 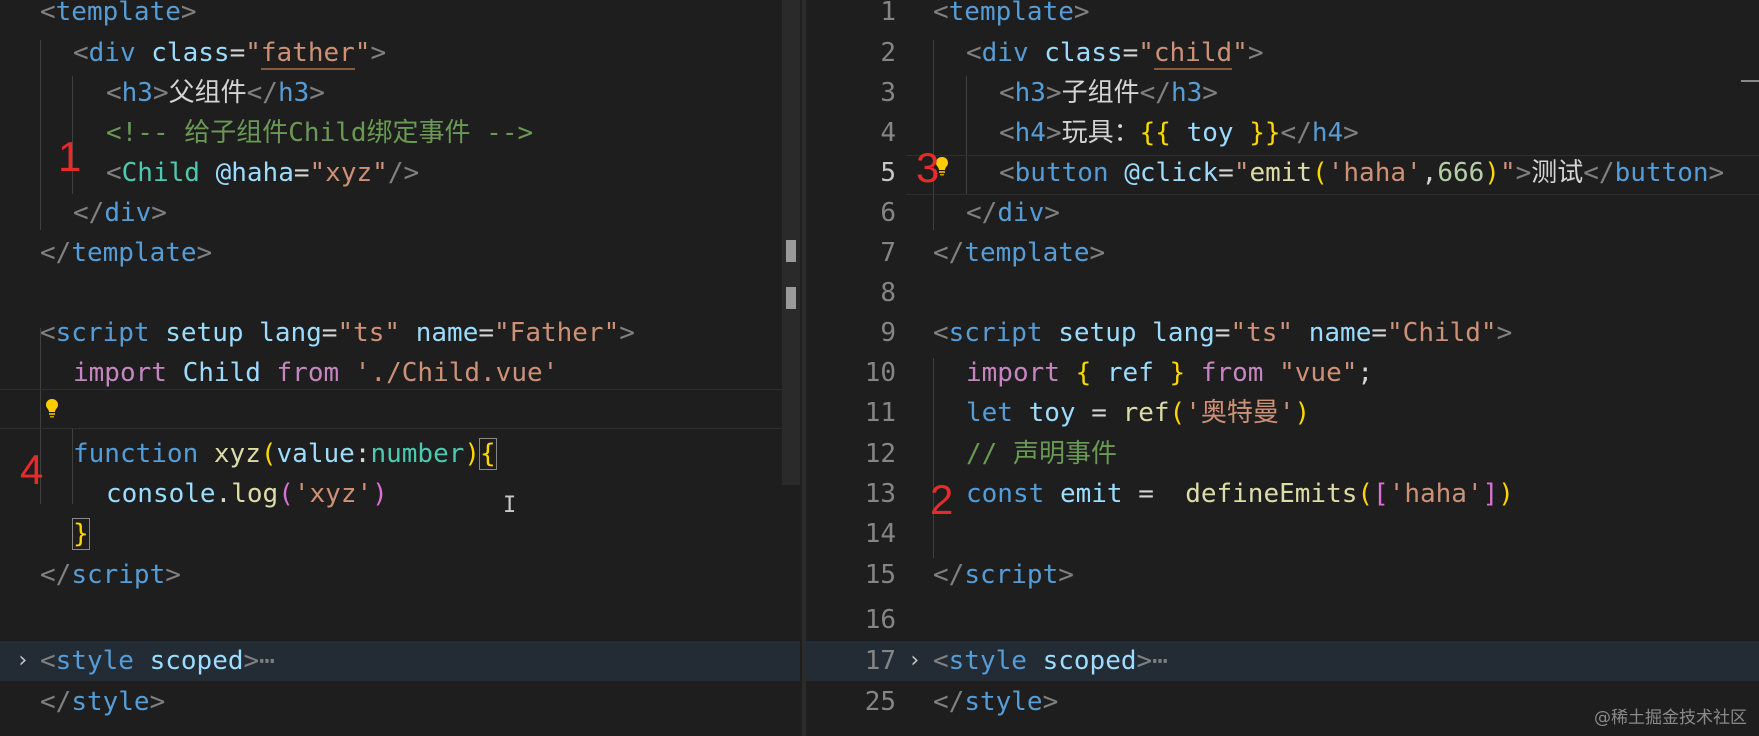 What do you see at coordinates (308, 373) in the screenshot?
I see `keyword: from` at bounding box center [308, 373].